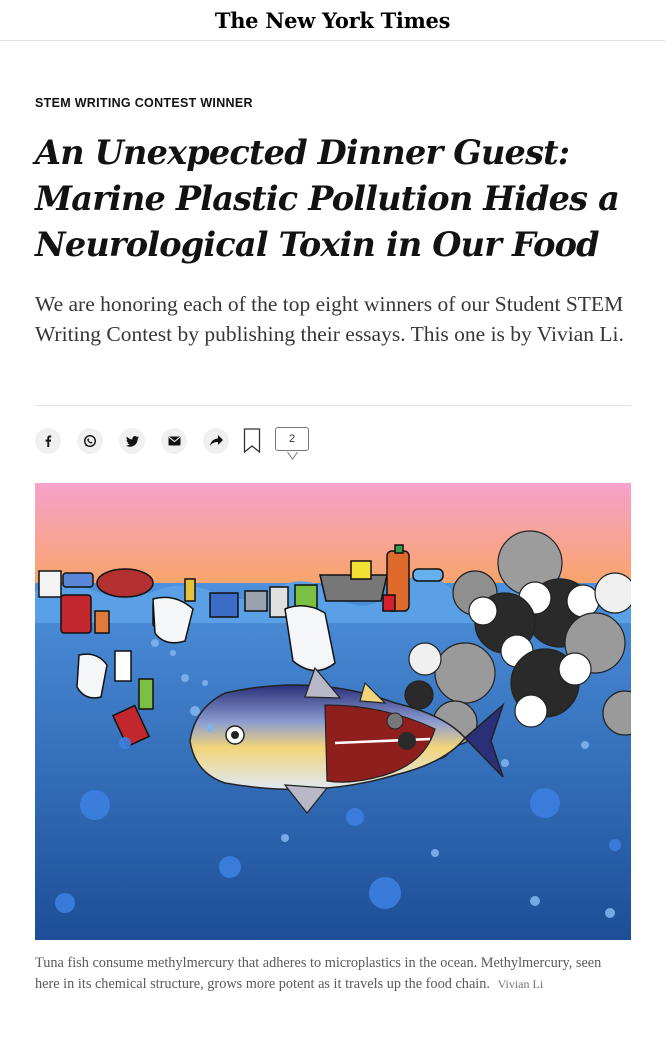 This screenshot has height=1038, width=665. I want to click on whatsapp-share-button, so click(90, 441).